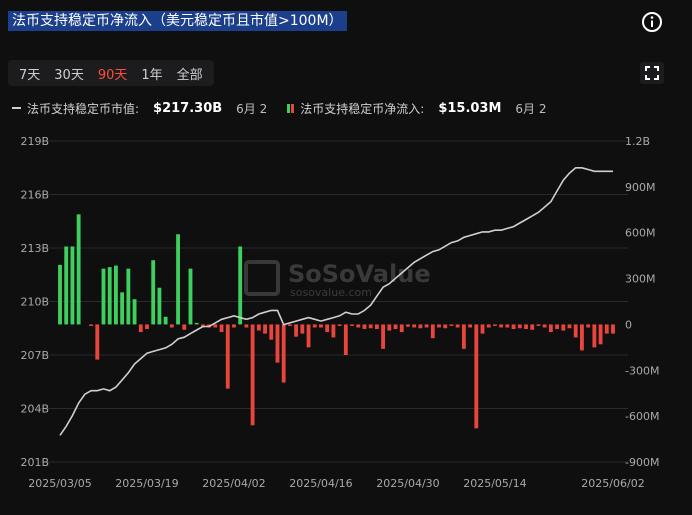 This screenshot has width=692, height=515. I want to click on watermark-brand: SoSoValue, so click(359, 274).